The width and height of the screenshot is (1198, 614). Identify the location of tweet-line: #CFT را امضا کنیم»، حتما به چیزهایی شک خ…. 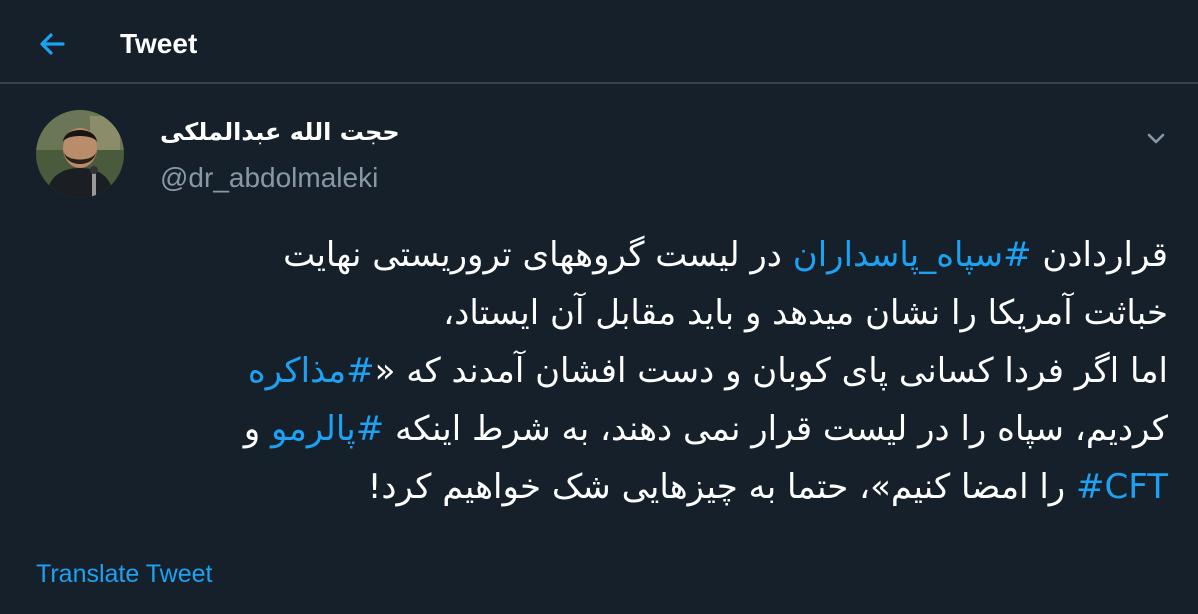
(614, 487).